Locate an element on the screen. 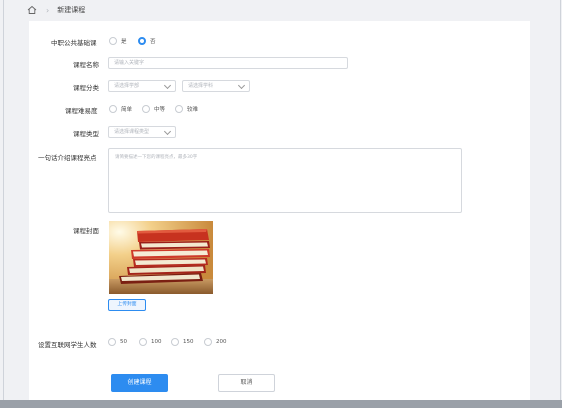 The height and width of the screenshot is (408, 562). highlight-placeholder: 请简要描述一下您的课程亮点，最多30字 is located at coordinates (156, 157).